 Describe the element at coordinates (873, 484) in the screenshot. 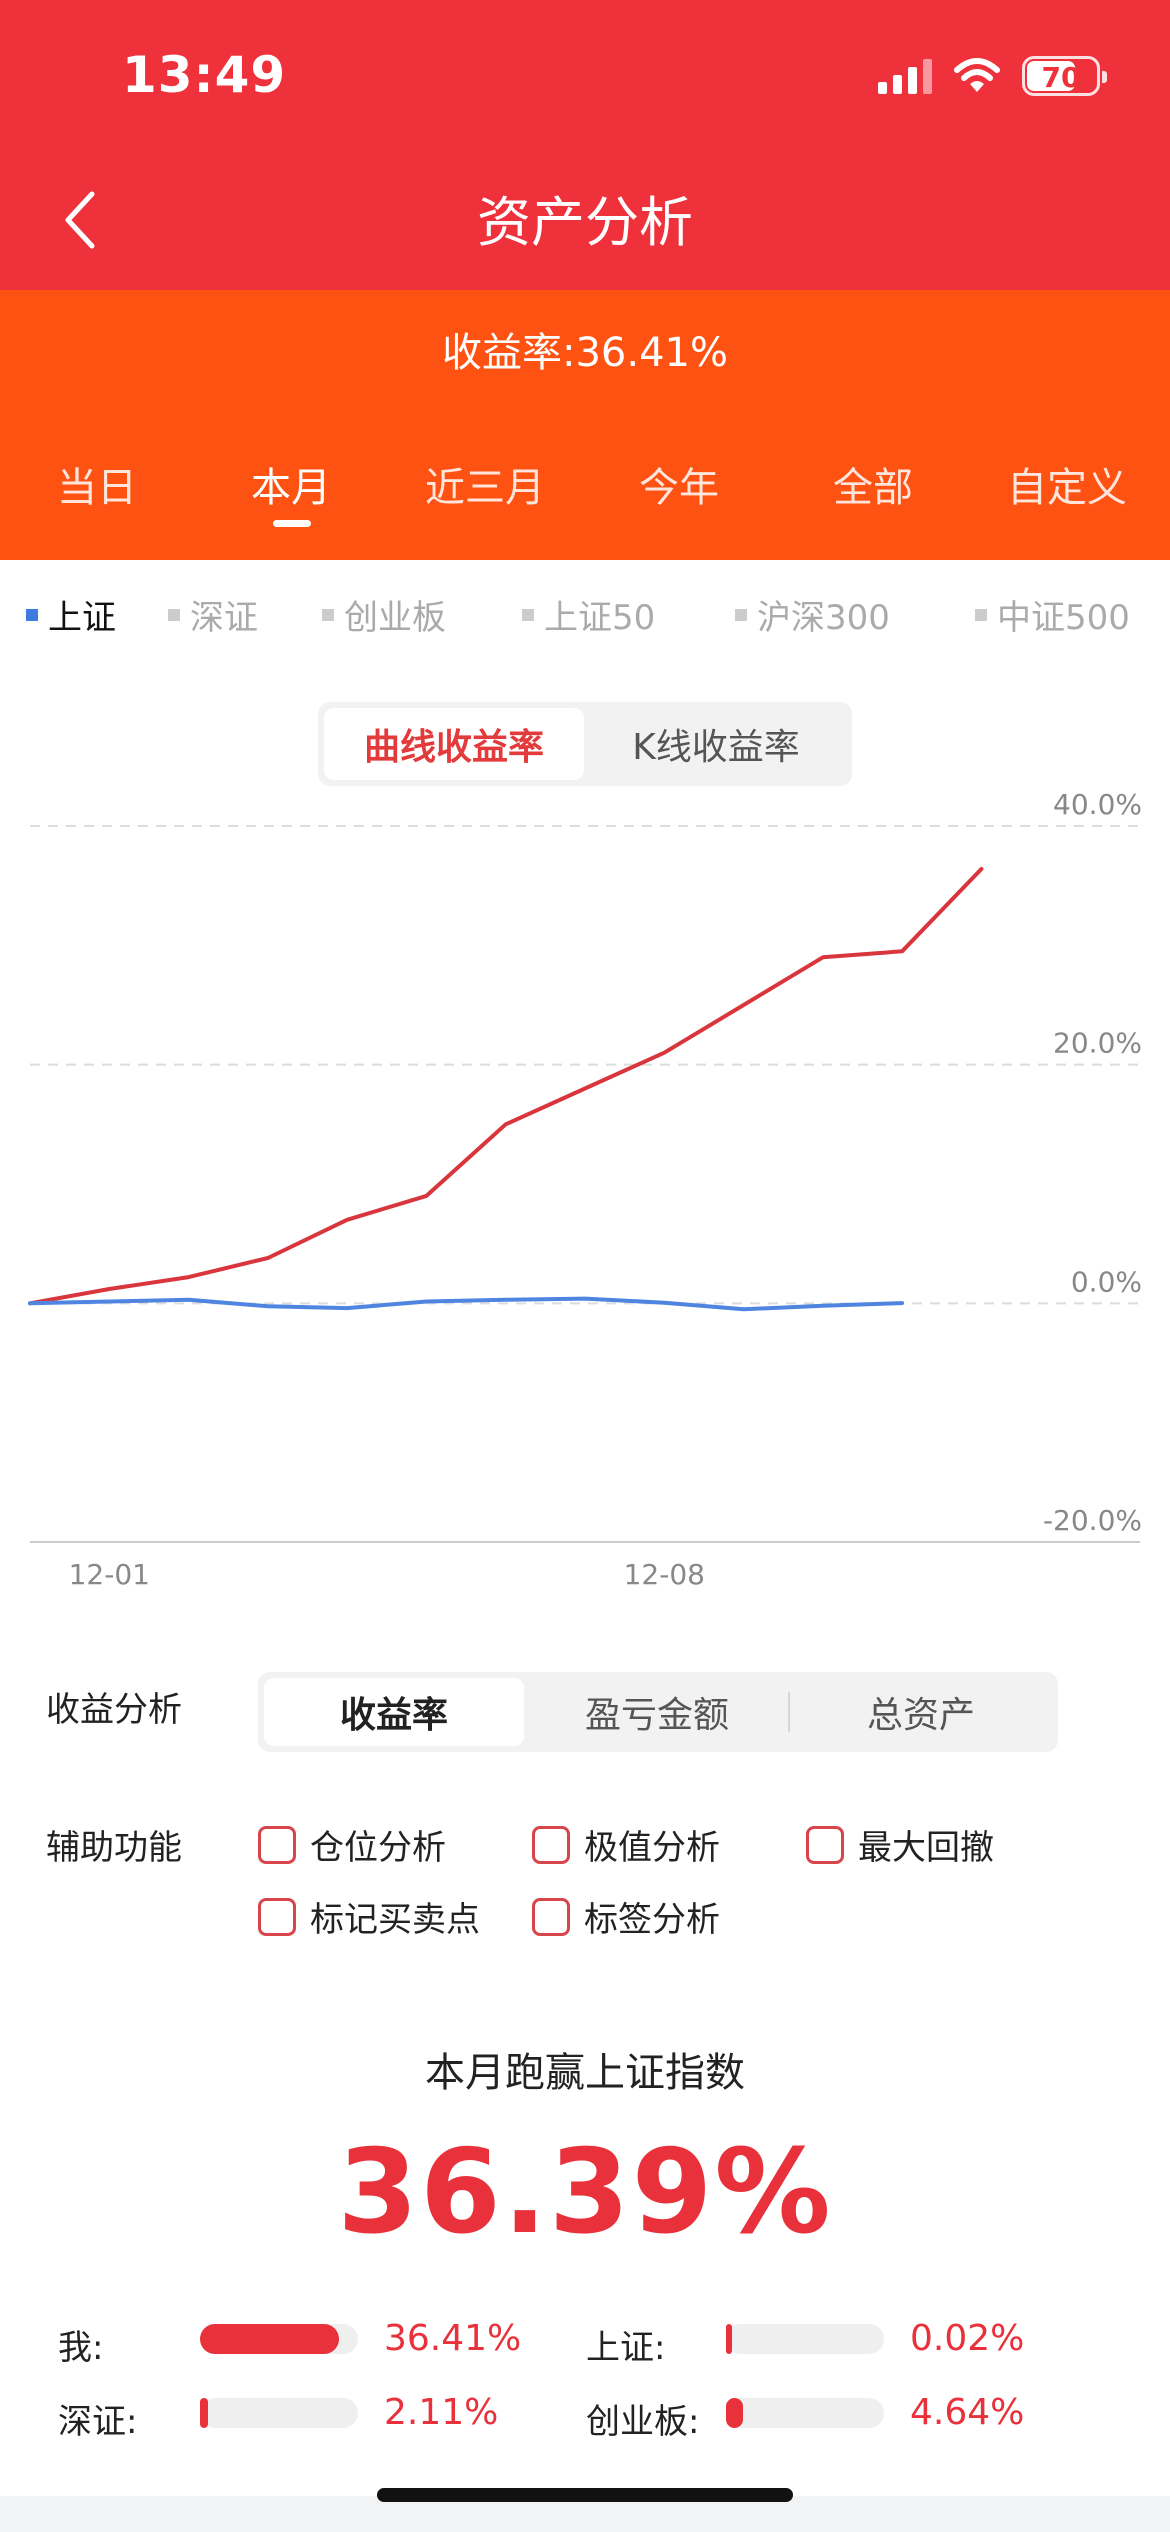

I see `tab-all: 全部` at that location.